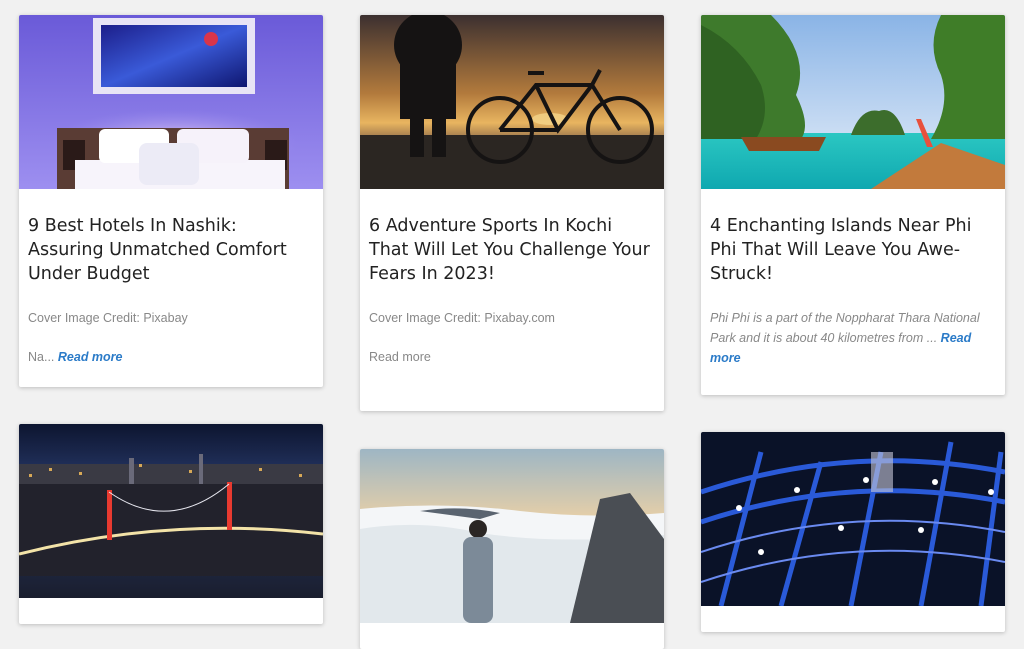  Describe the element at coordinates (853, 102) in the screenshot. I see `phi-phi-islands-image` at that location.